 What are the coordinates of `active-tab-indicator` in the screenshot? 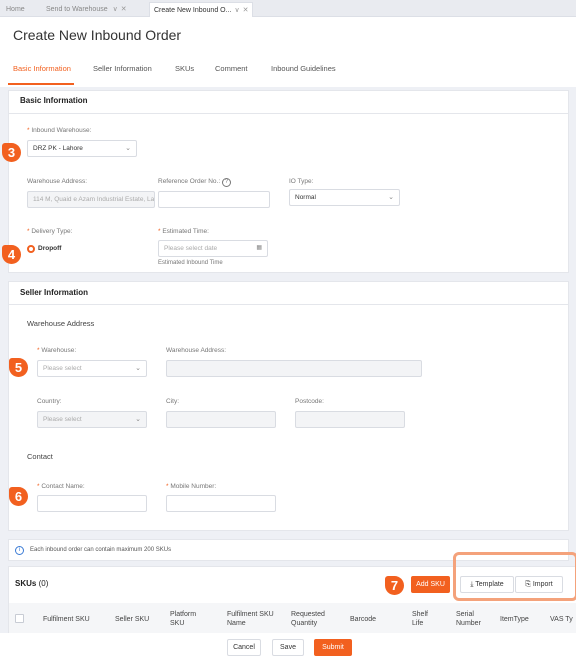 It's located at (41, 84).